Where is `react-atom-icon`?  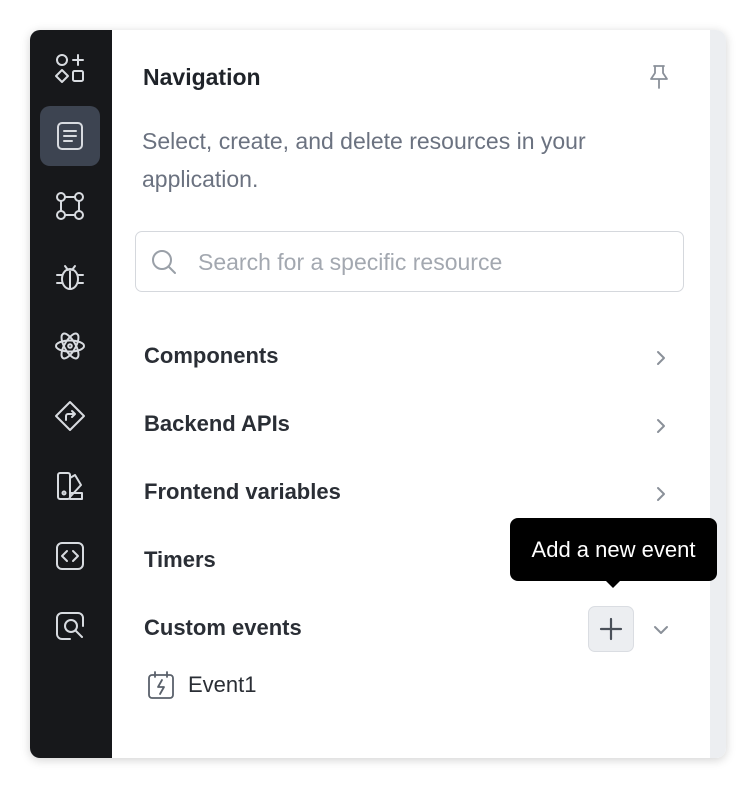
react-atom-icon is located at coordinates (70, 346).